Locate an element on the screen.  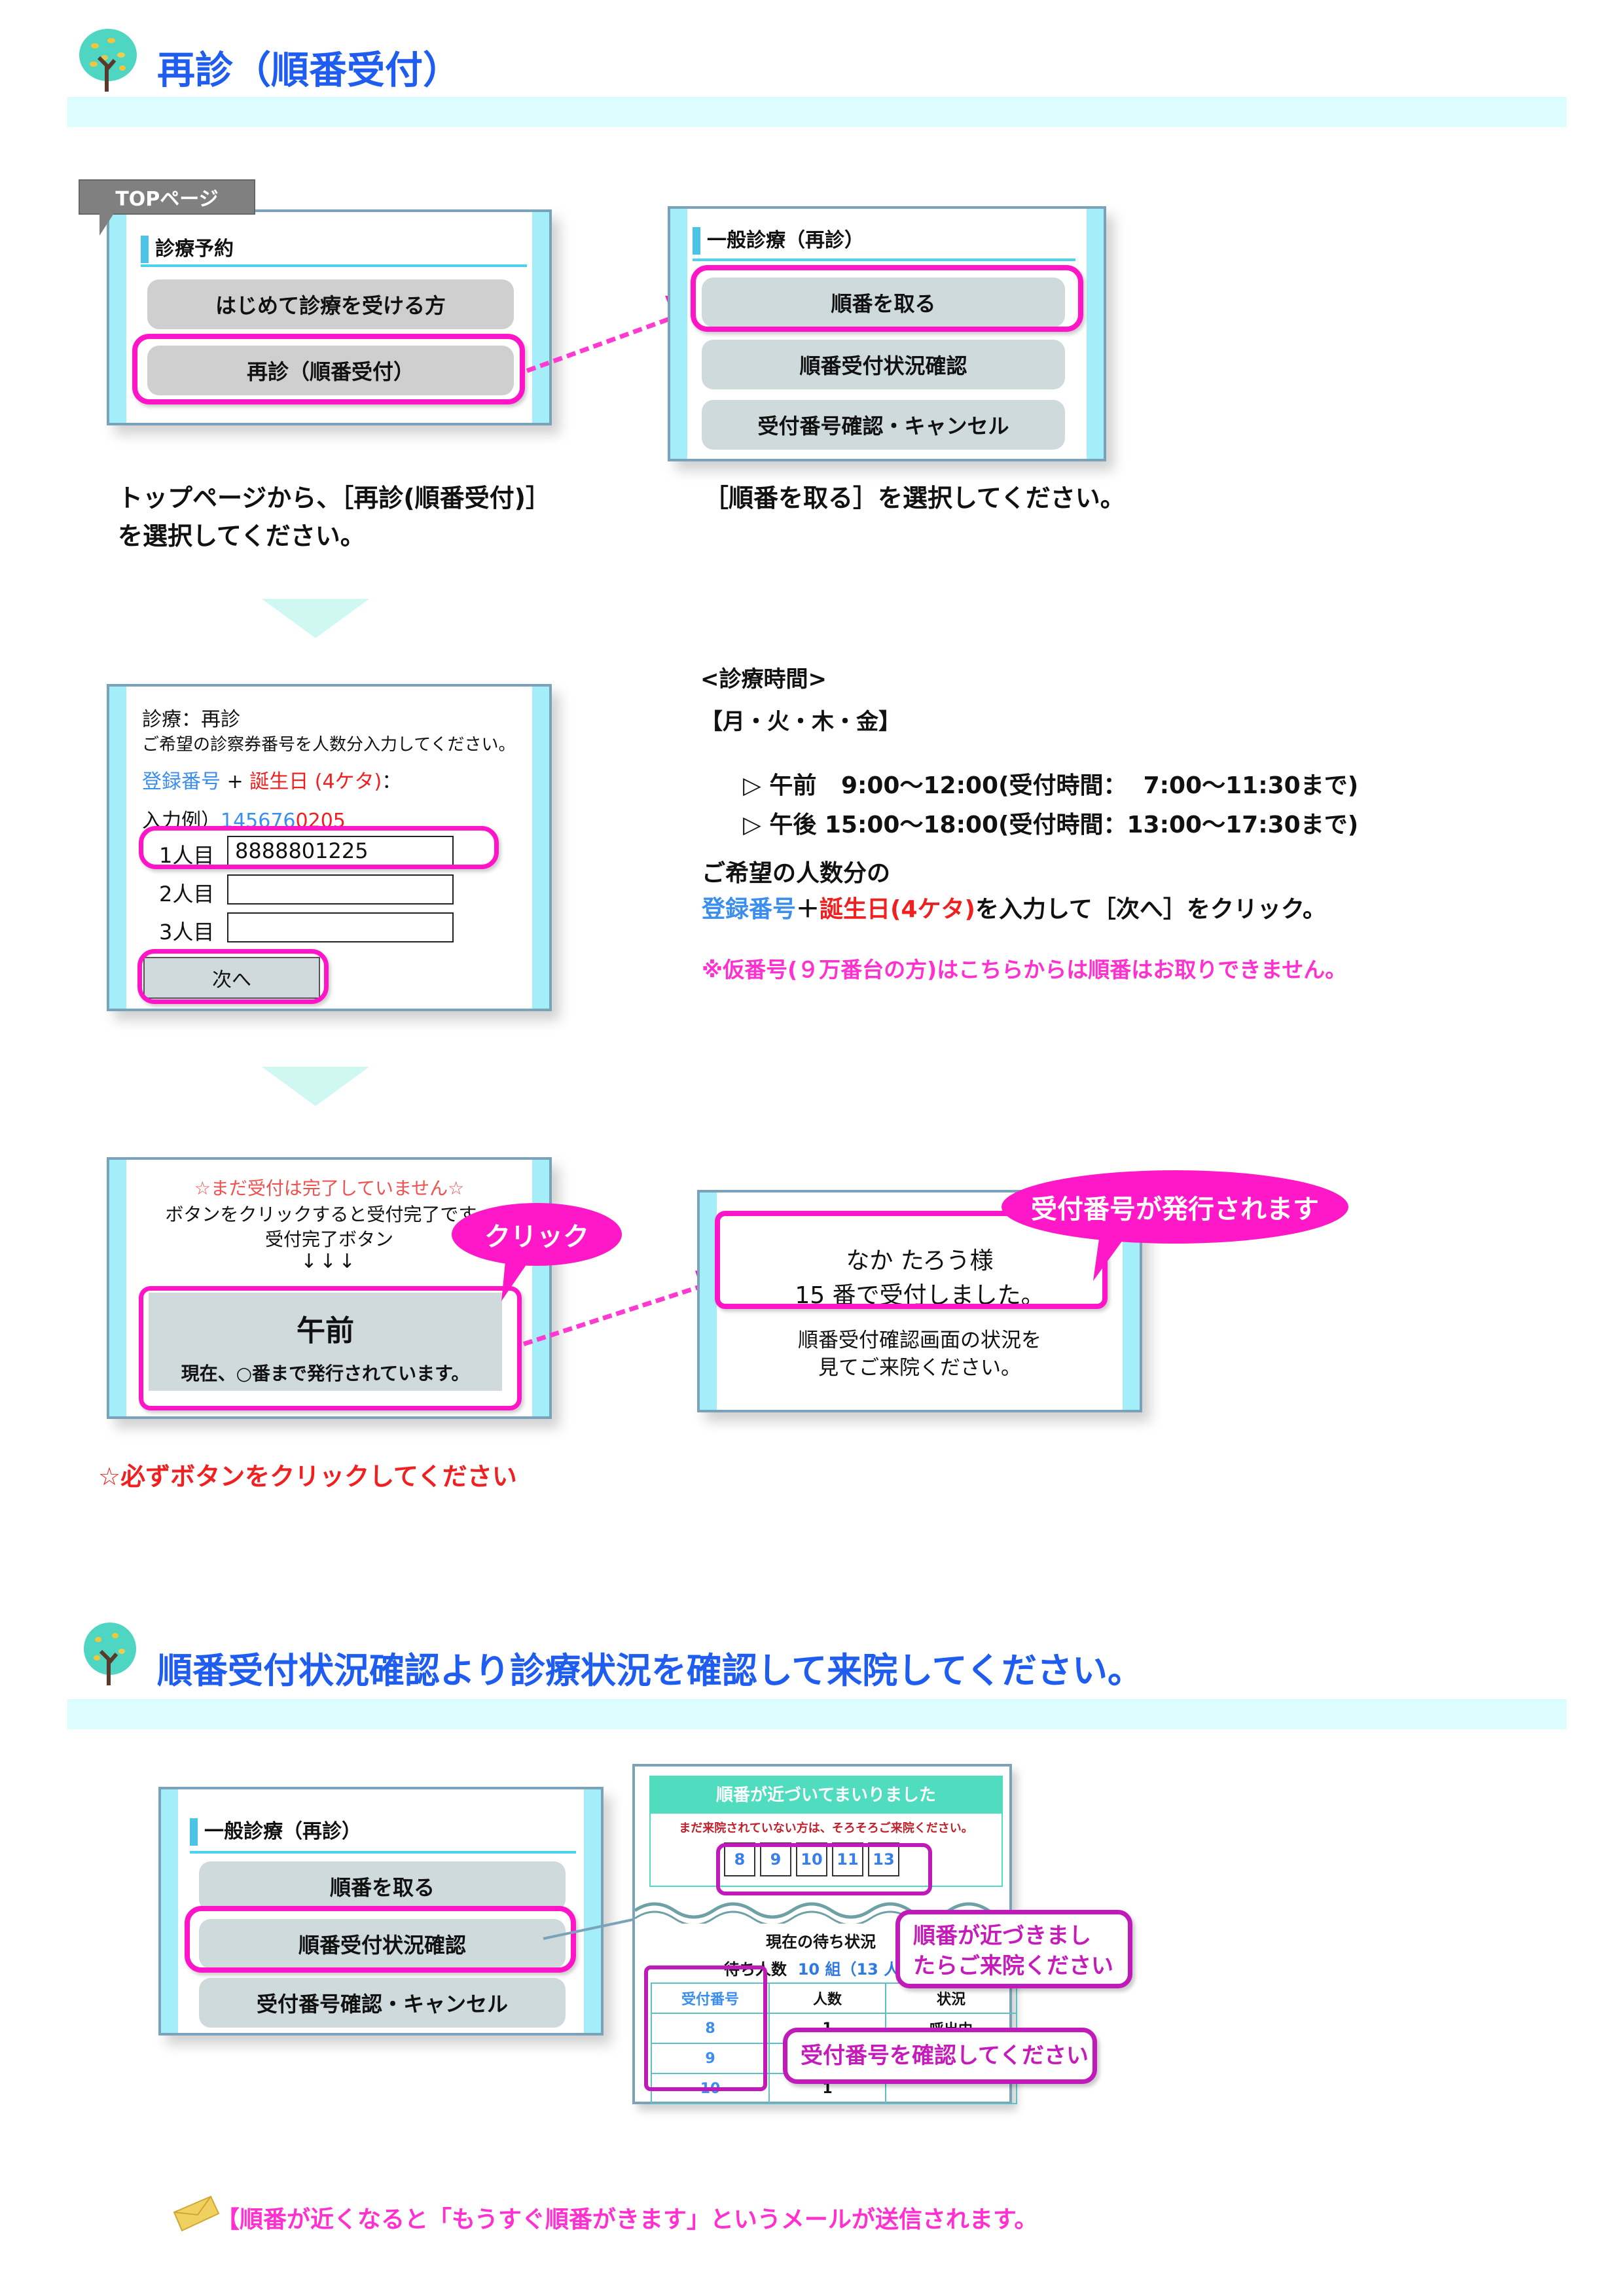
hours-pm: ▷ 午後 15:00〜18:00(受付時間：13:00〜17:30まで) is located at coordinates (1042, 809).